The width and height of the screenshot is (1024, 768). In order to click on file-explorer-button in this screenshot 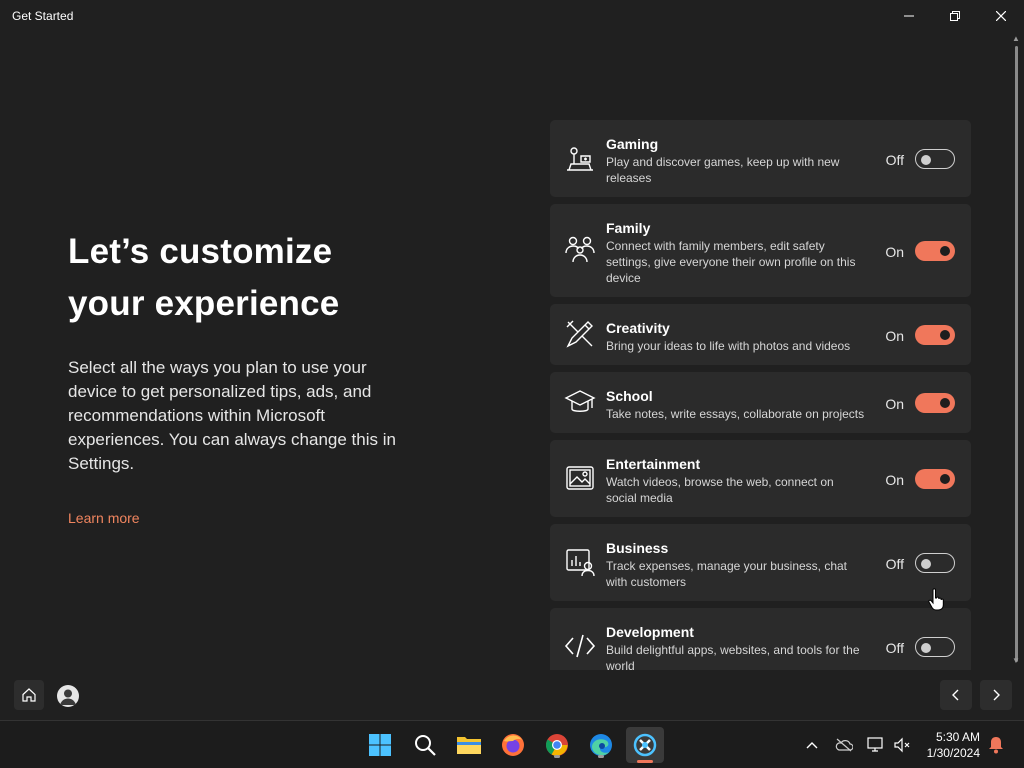, I will do `click(469, 745)`.